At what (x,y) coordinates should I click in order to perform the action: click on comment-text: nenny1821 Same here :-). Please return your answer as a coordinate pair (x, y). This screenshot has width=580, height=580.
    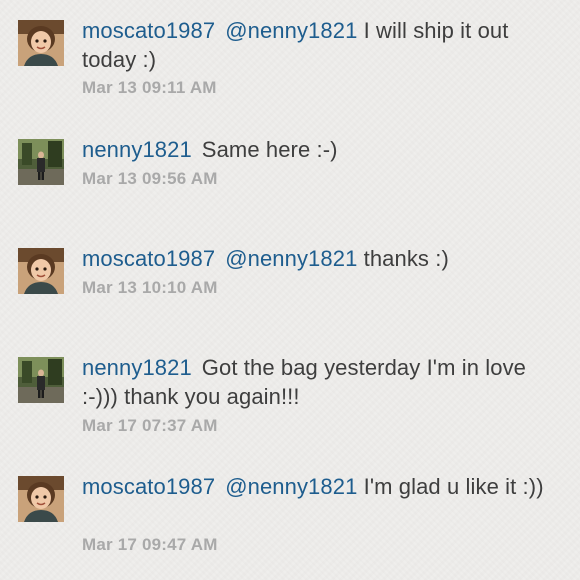
    Looking at the image, I should click on (317, 149).